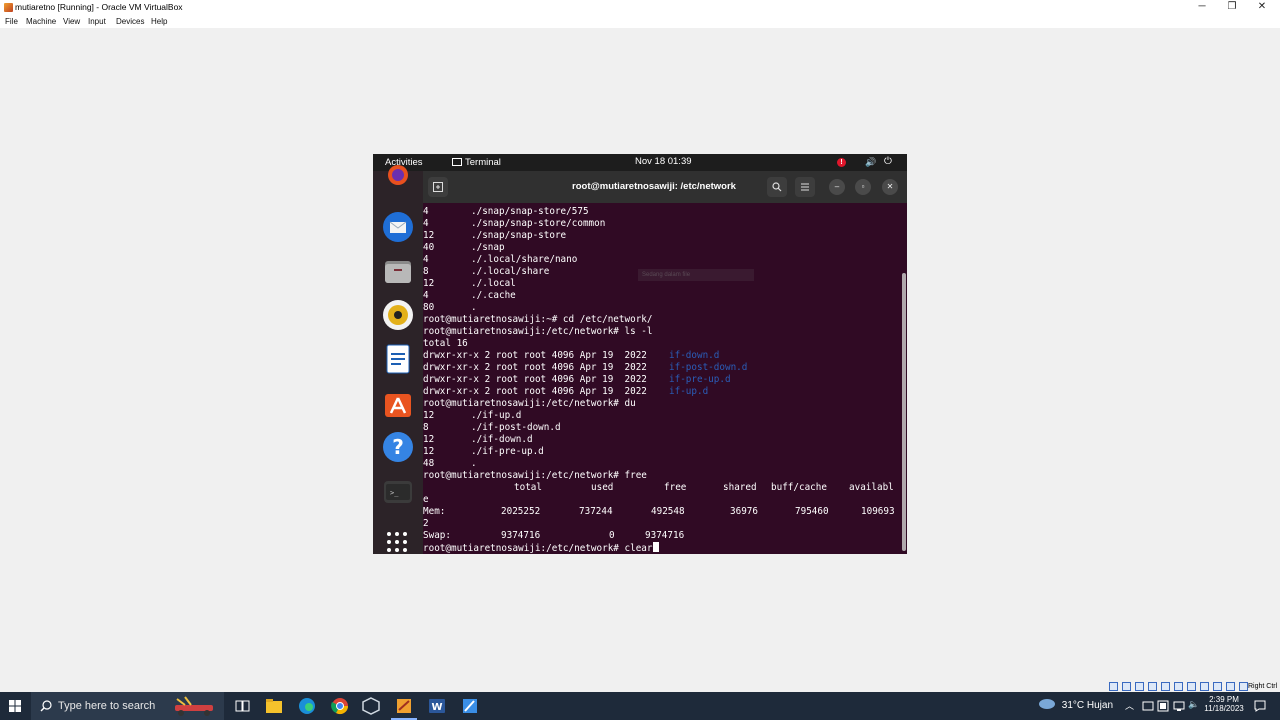 The height and width of the screenshot is (720, 1280). Describe the element at coordinates (1152, 686) in the screenshot. I see `network-icon` at that location.